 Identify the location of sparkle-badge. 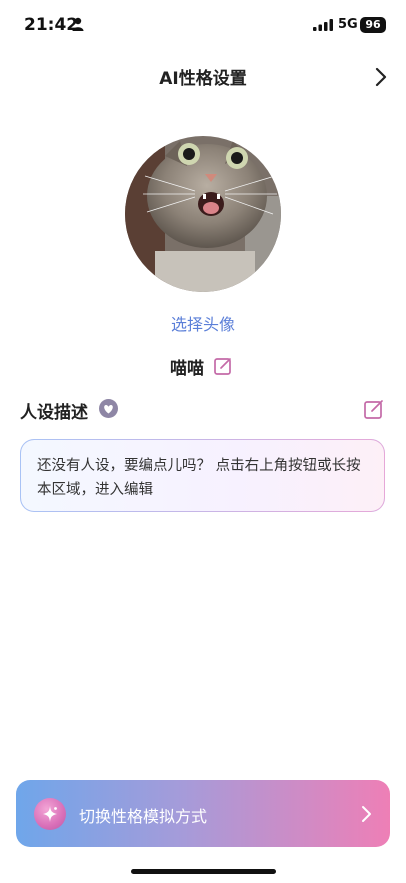
(50, 814).